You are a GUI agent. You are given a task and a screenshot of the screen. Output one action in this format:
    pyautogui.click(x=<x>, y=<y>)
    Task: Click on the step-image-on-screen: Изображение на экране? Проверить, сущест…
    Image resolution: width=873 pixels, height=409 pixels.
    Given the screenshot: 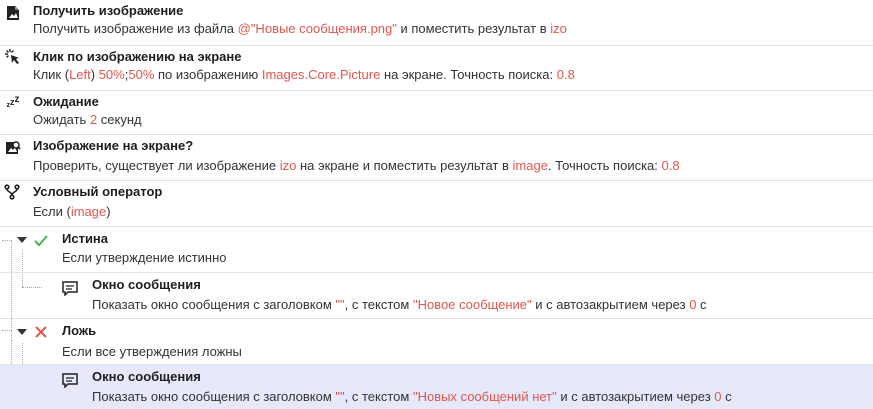 What is the action you would take?
    pyautogui.click(x=436, y=158)
    